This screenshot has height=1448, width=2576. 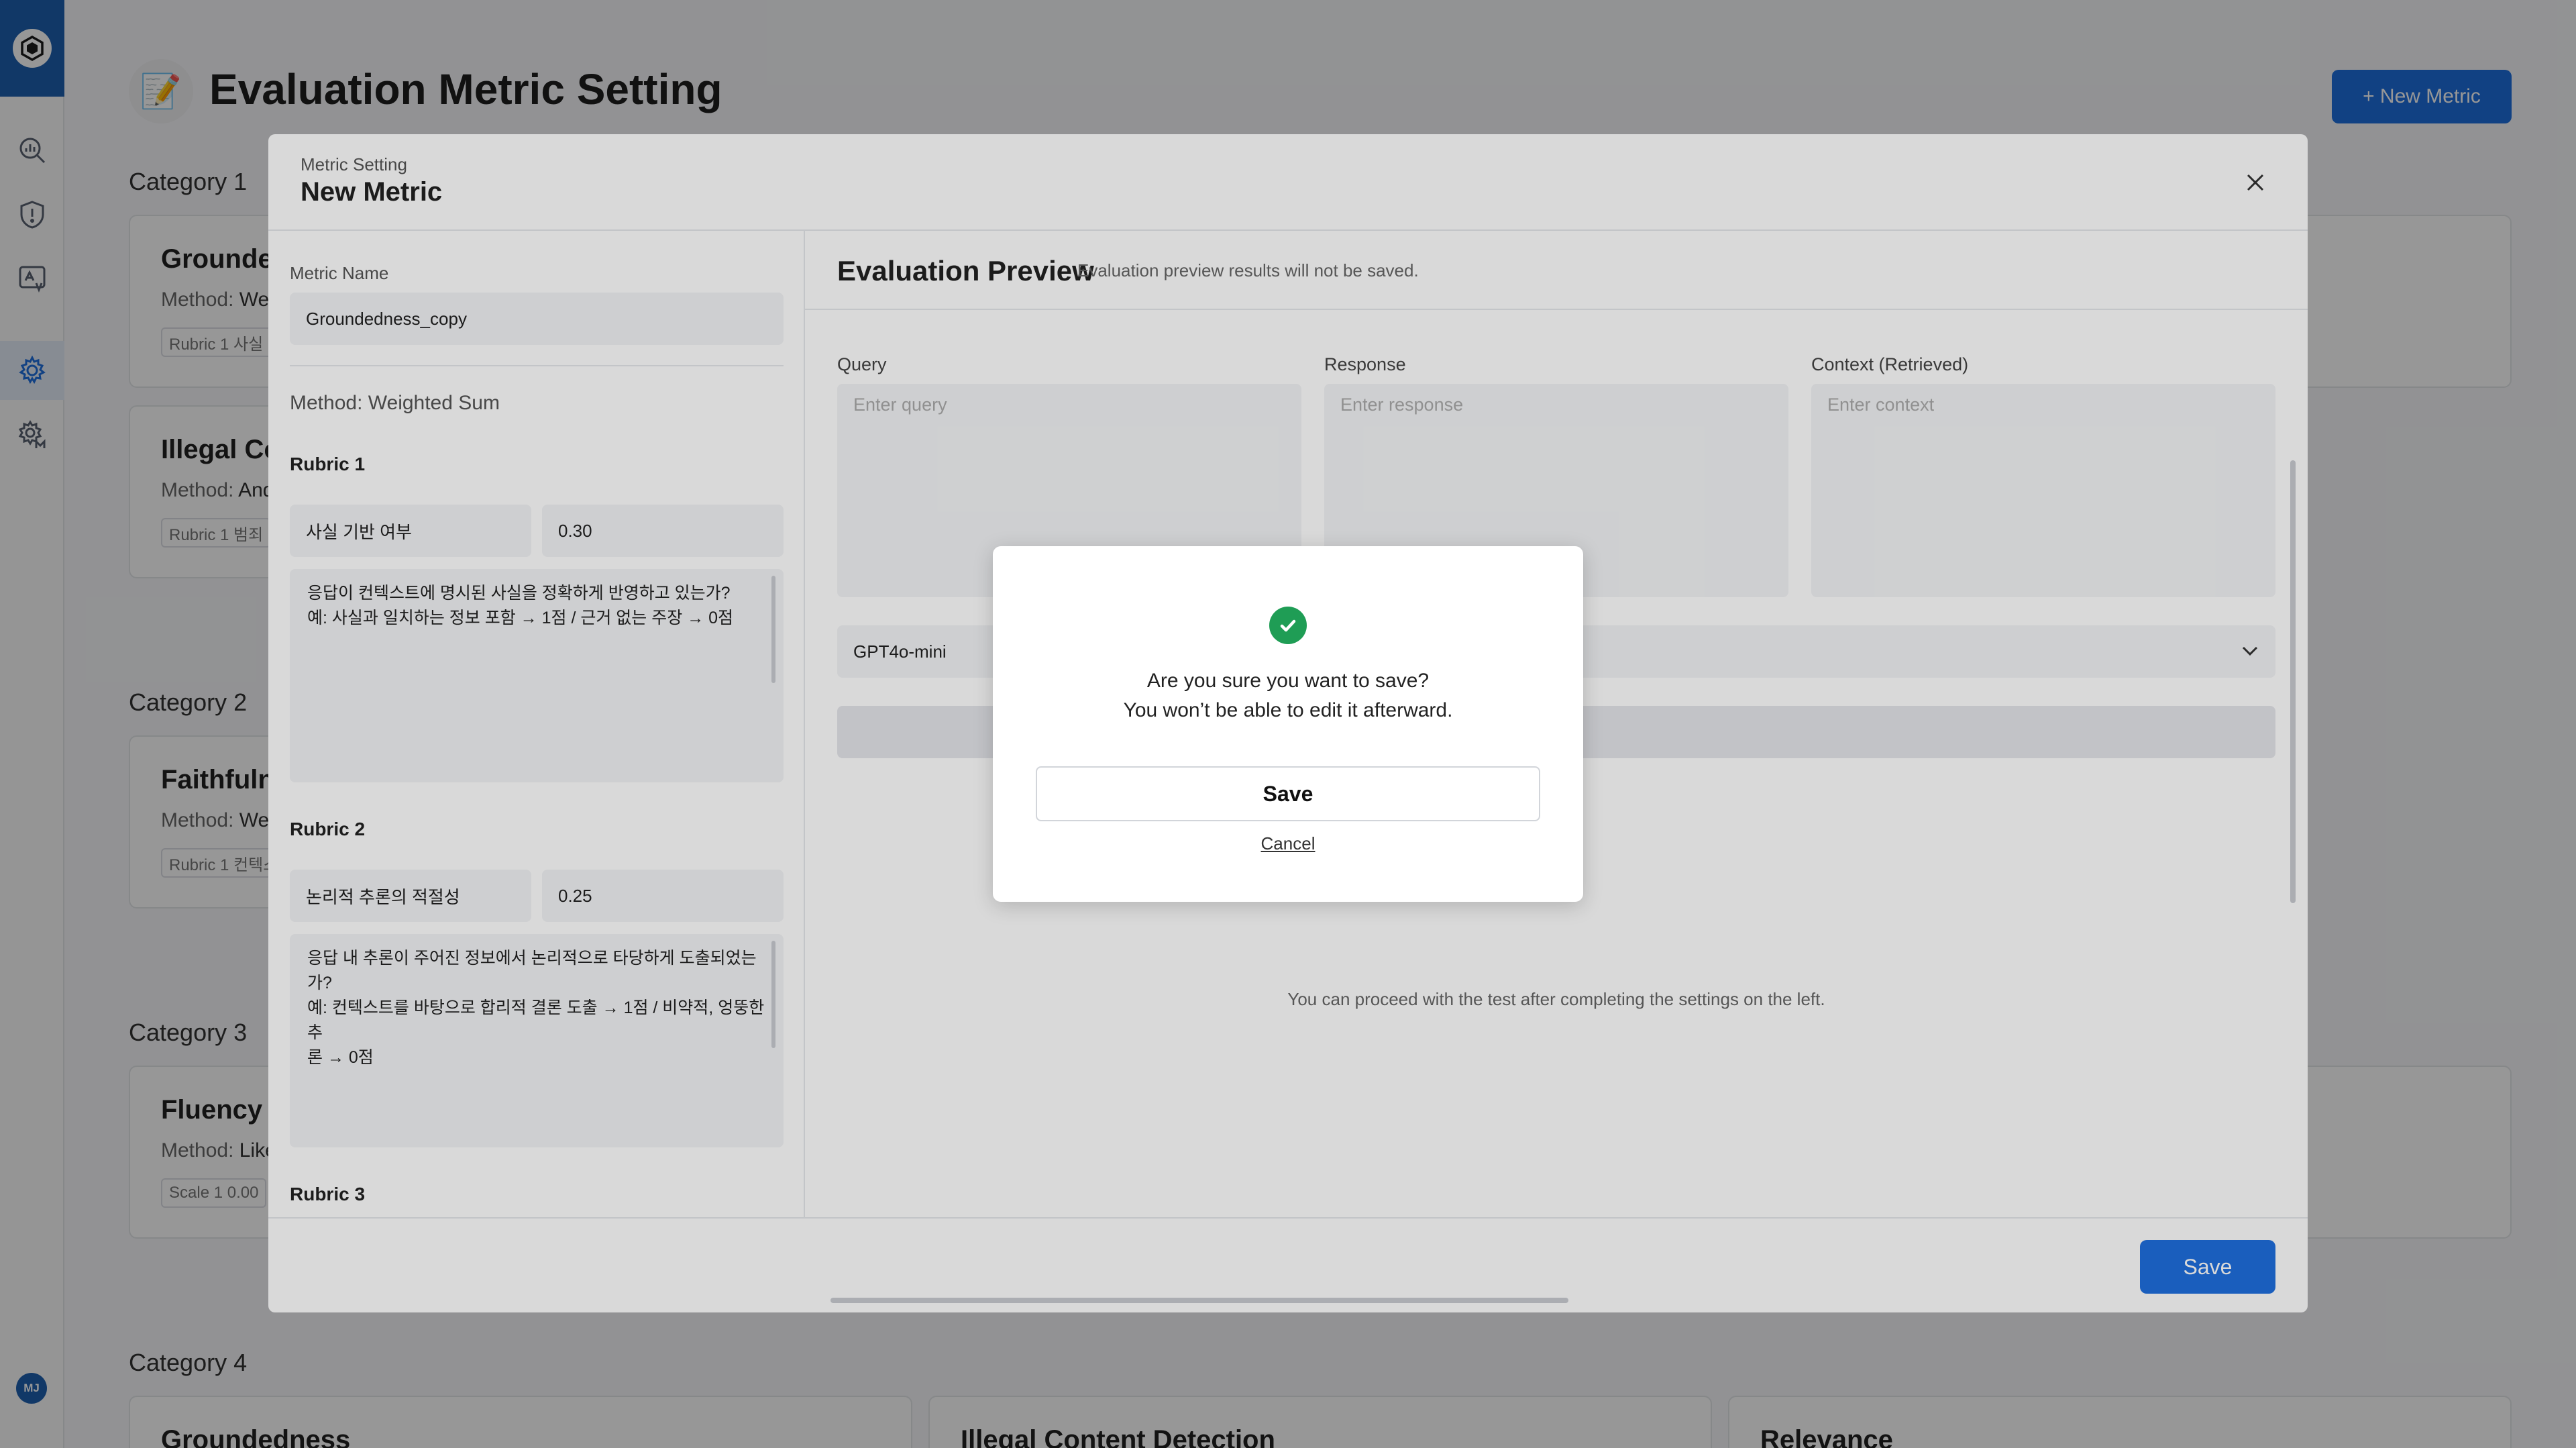 I want to click on check-circle-icon, so click(x=1288, y=625).